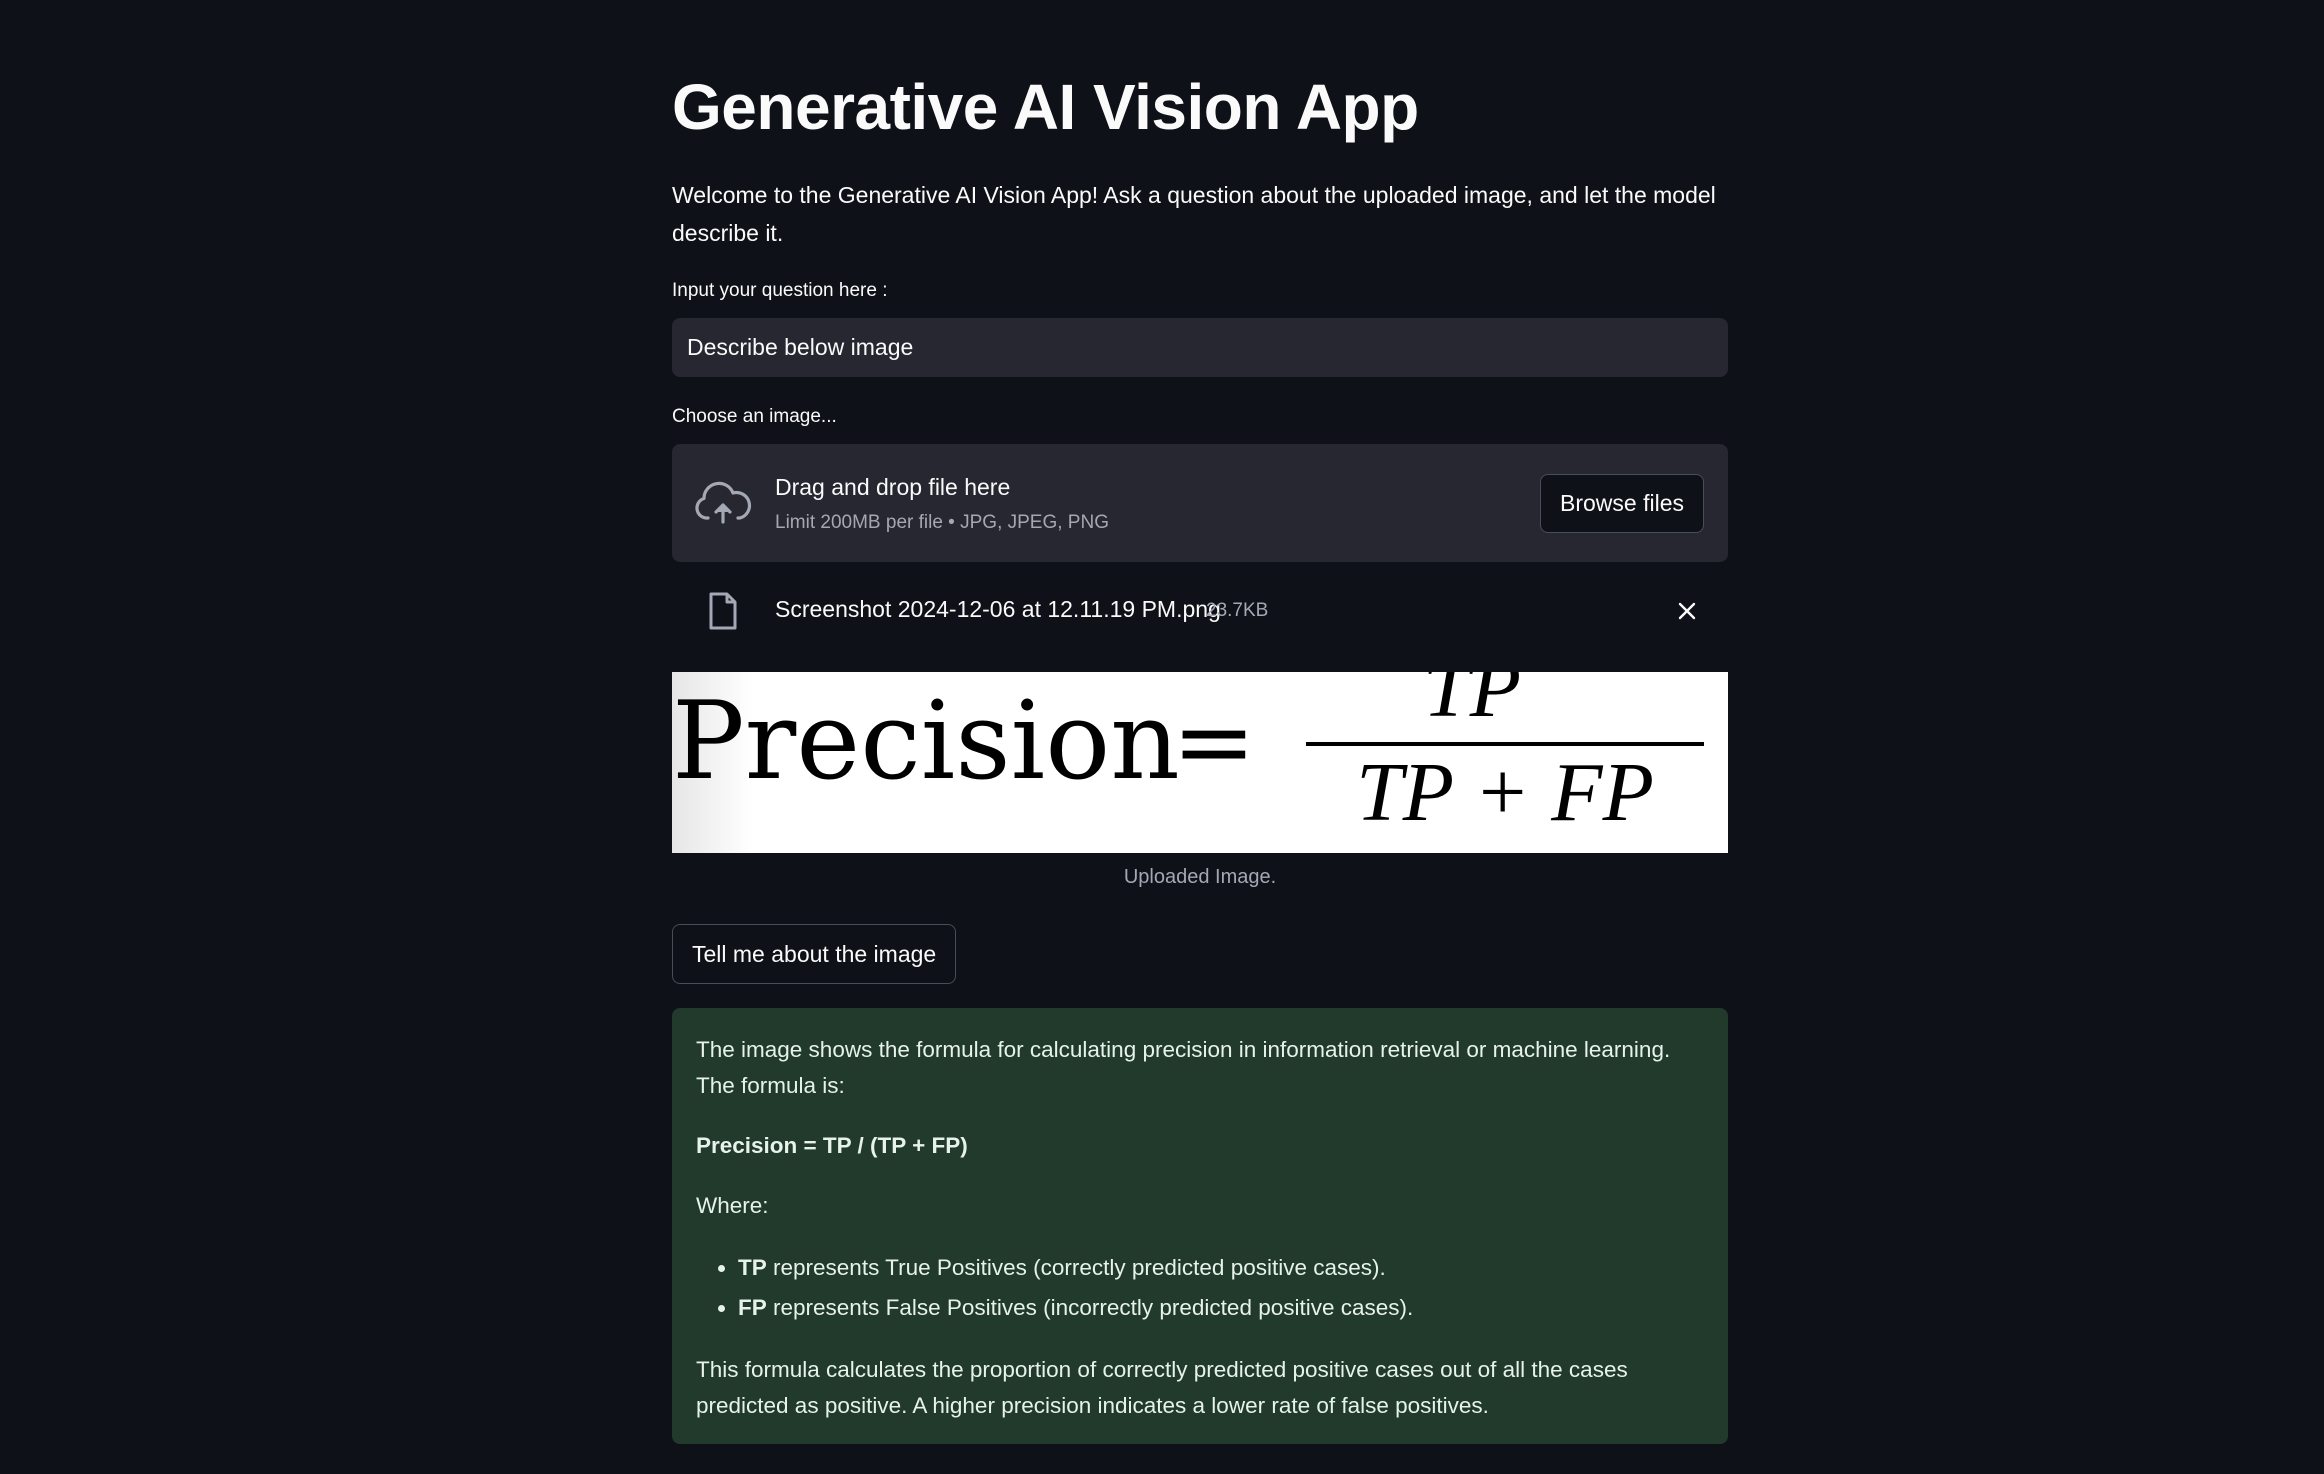 Image resolution: width=2324 pixels, height=1474 pixels. Describe the element at coordinates (832, 1145) in the screenshot. I see `response-formula: Precision = TP / (TP + FP)` at that location.